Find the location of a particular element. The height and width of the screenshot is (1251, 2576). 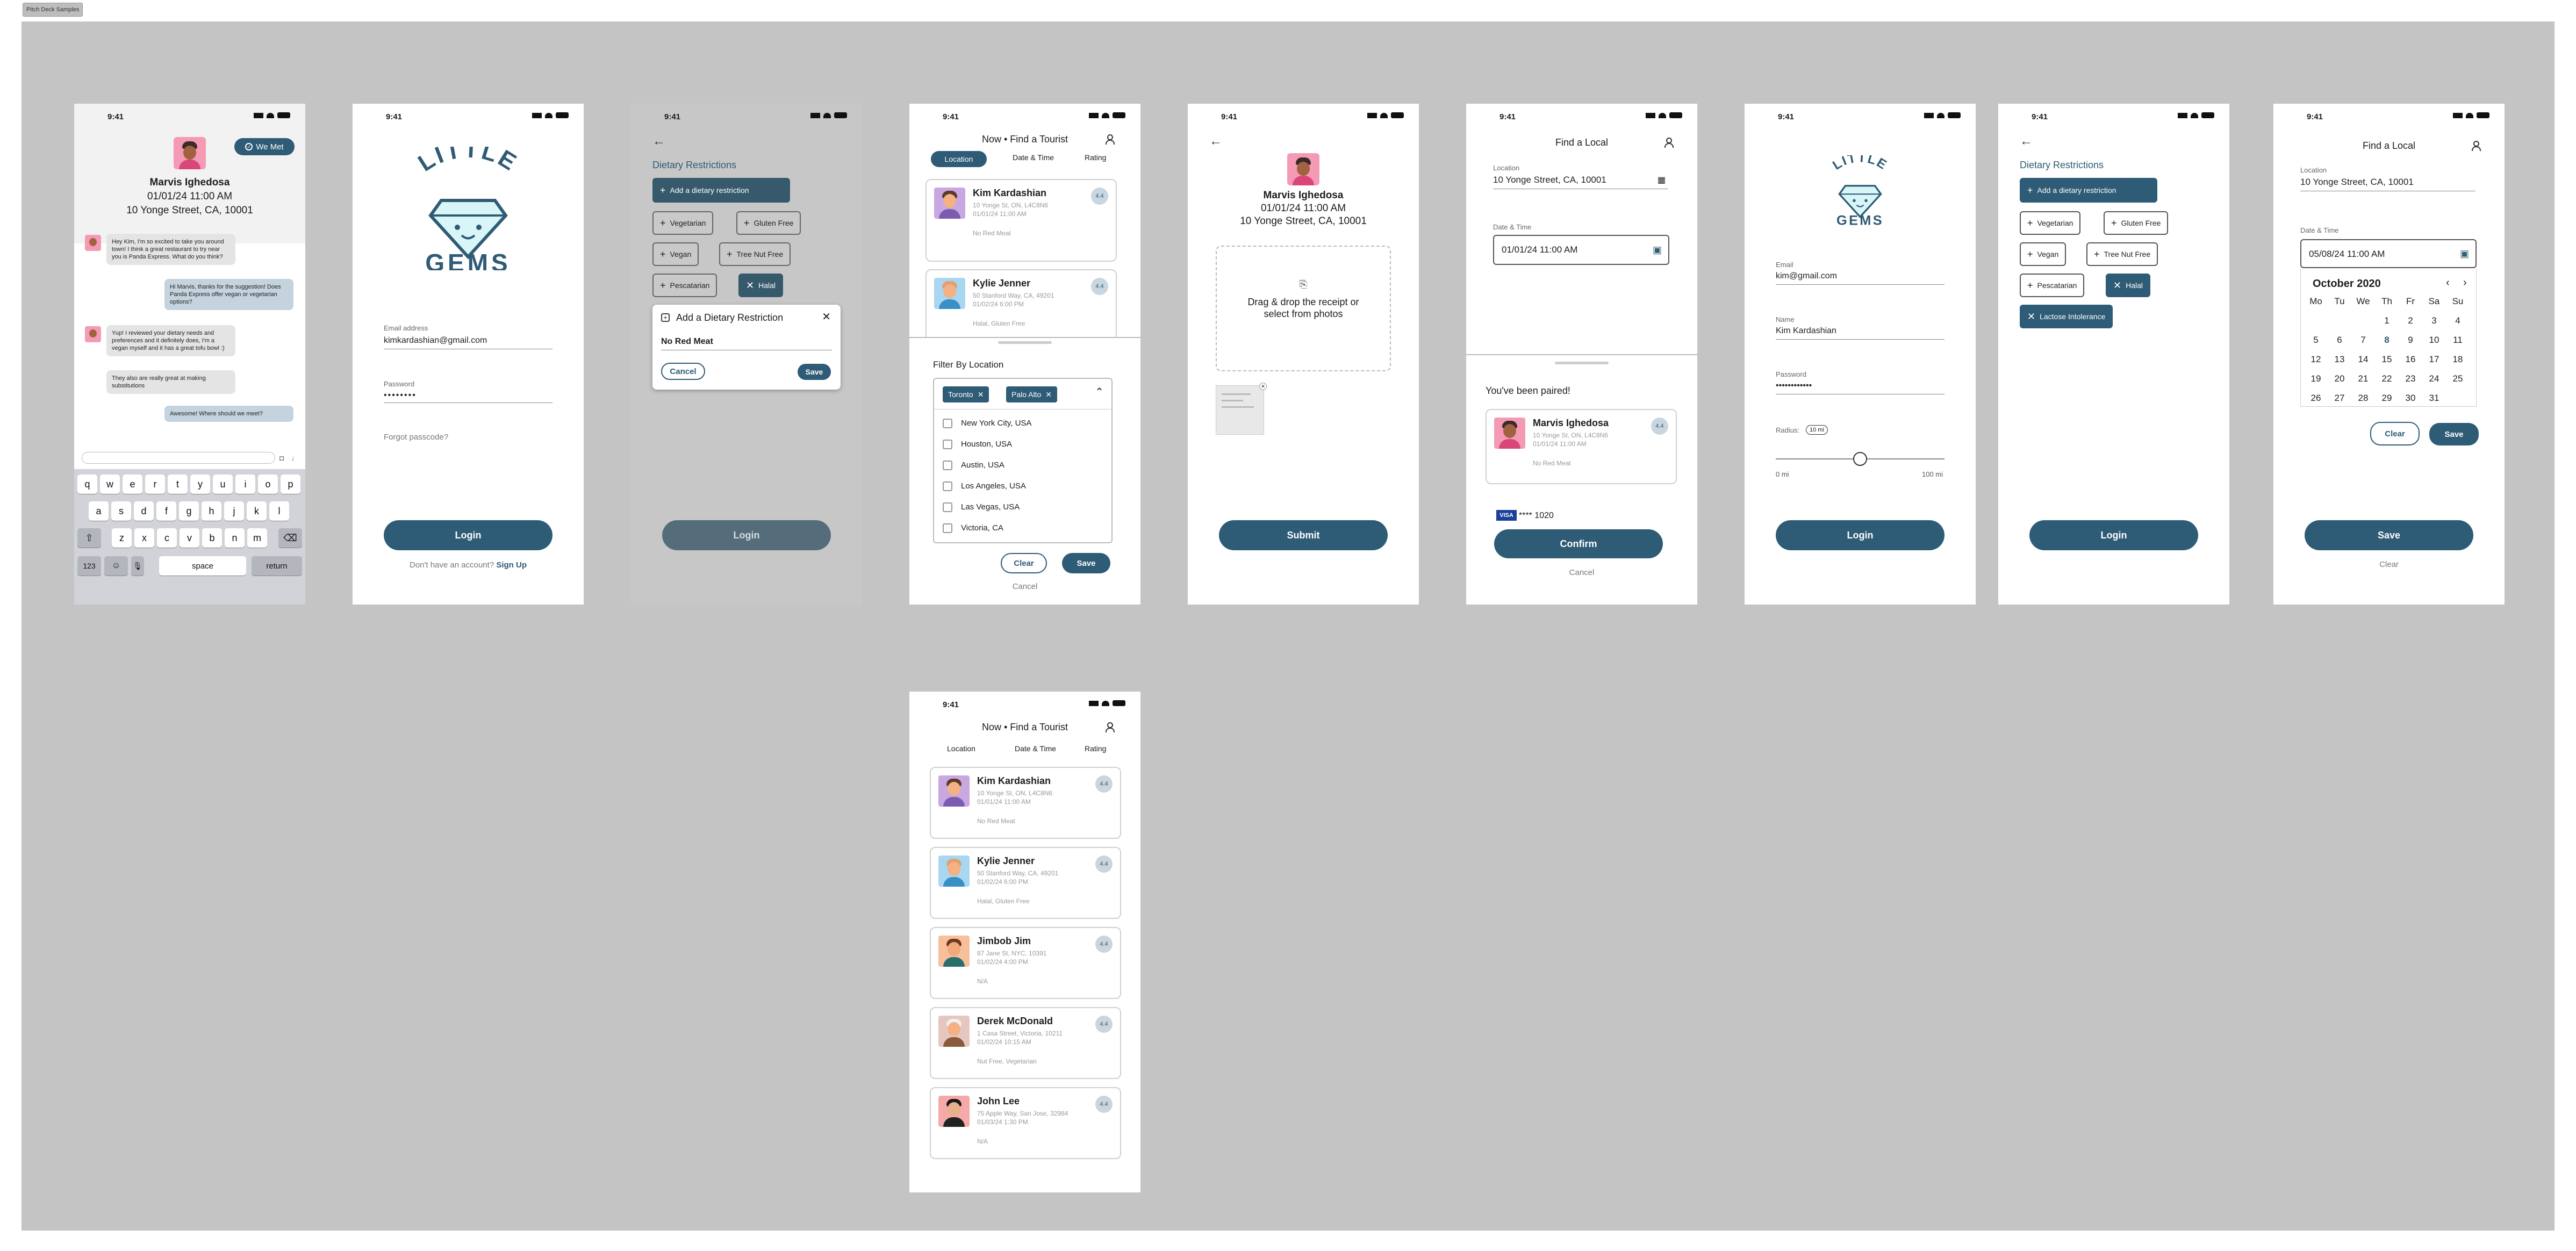

key: k is located at coordinates (257, 511).